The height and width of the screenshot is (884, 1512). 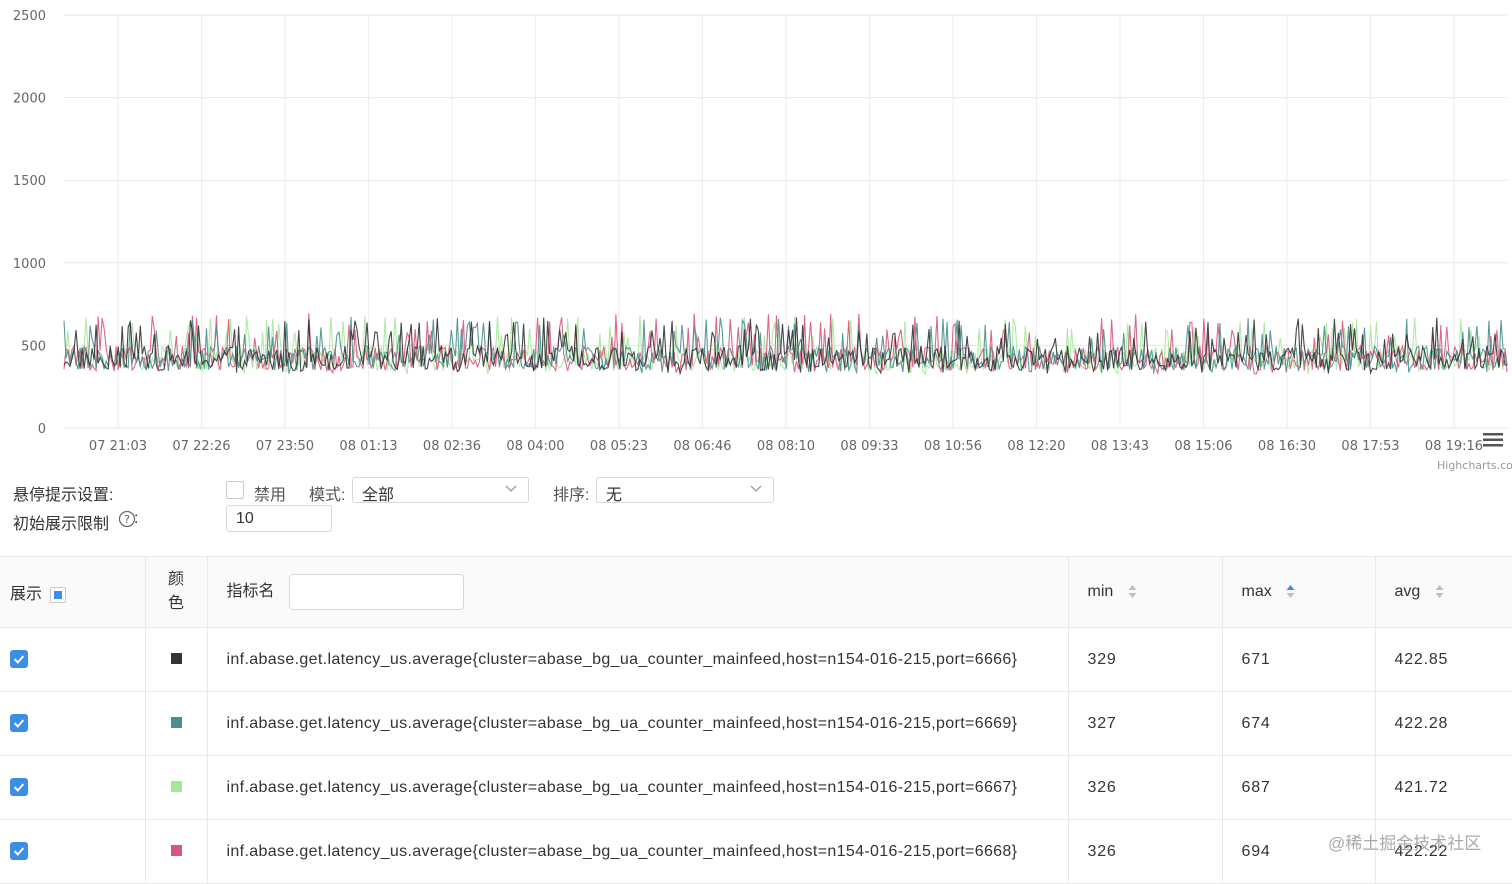 What do you see at coordinates (1421, 659) in the screenshot?
I see `avg-value: 422.85` at bounding box center [1421, 659].